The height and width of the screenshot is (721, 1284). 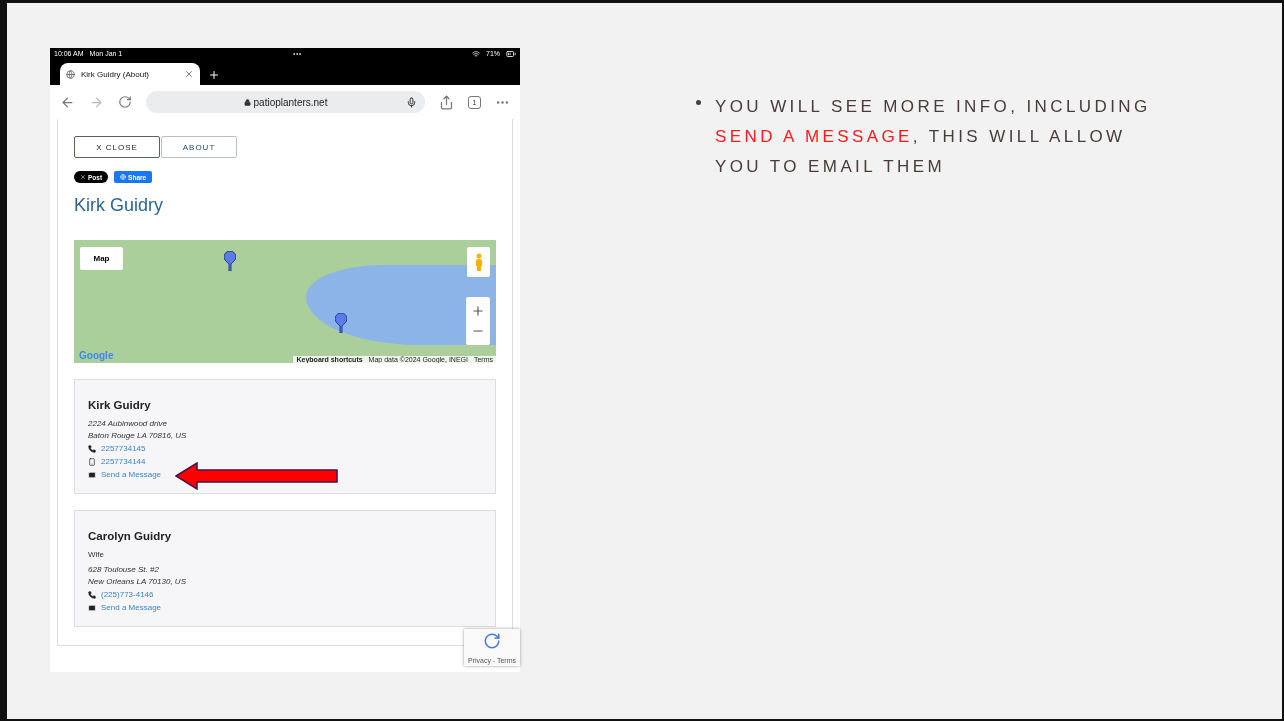 I want to click on url-text: patioplanters.net, so click(x=290, y=102).